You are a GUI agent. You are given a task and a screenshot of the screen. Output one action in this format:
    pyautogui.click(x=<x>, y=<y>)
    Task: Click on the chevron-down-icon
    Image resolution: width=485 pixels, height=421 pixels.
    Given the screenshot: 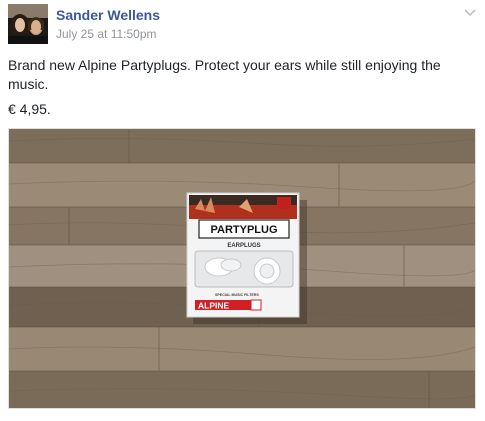 What is the action you would take?
    pyautogui.click(x=470, y=13)
    